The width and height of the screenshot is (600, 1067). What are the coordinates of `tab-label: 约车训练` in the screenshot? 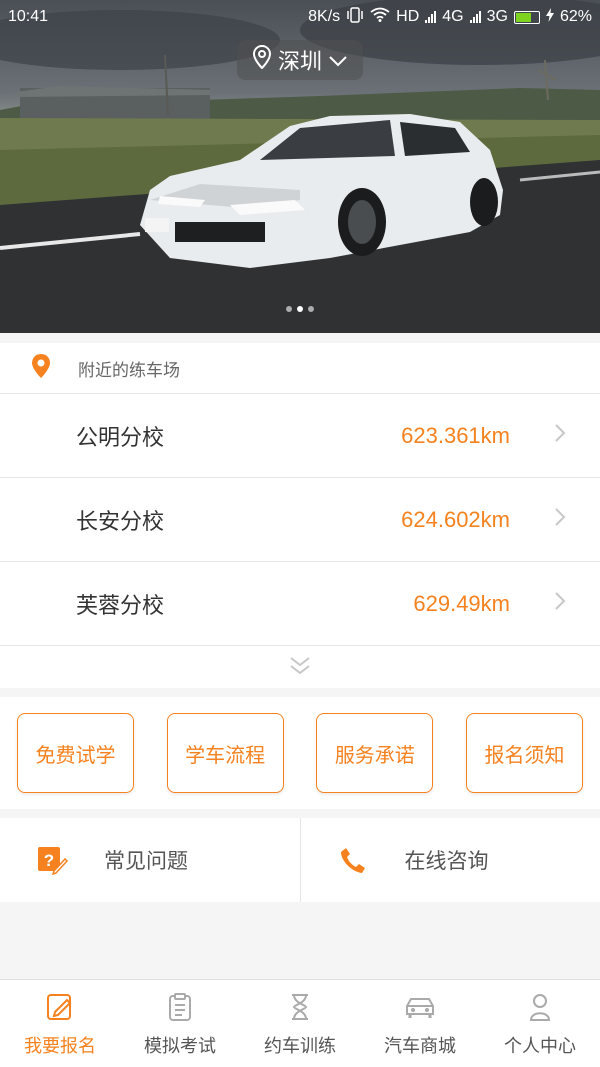 It's located at (300, 1046).